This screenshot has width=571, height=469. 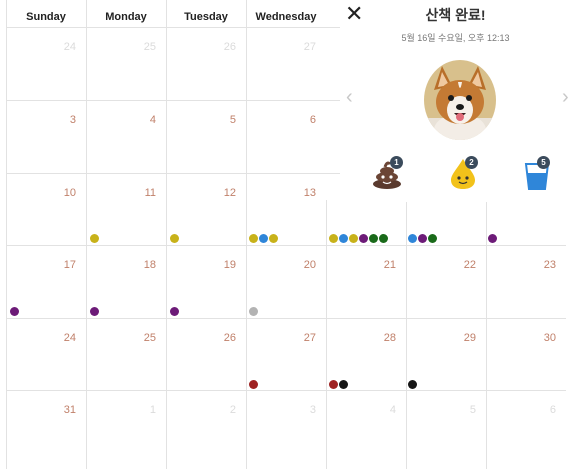 I want to click on chevron-right-icon: ›, so click(x=565, y=97).